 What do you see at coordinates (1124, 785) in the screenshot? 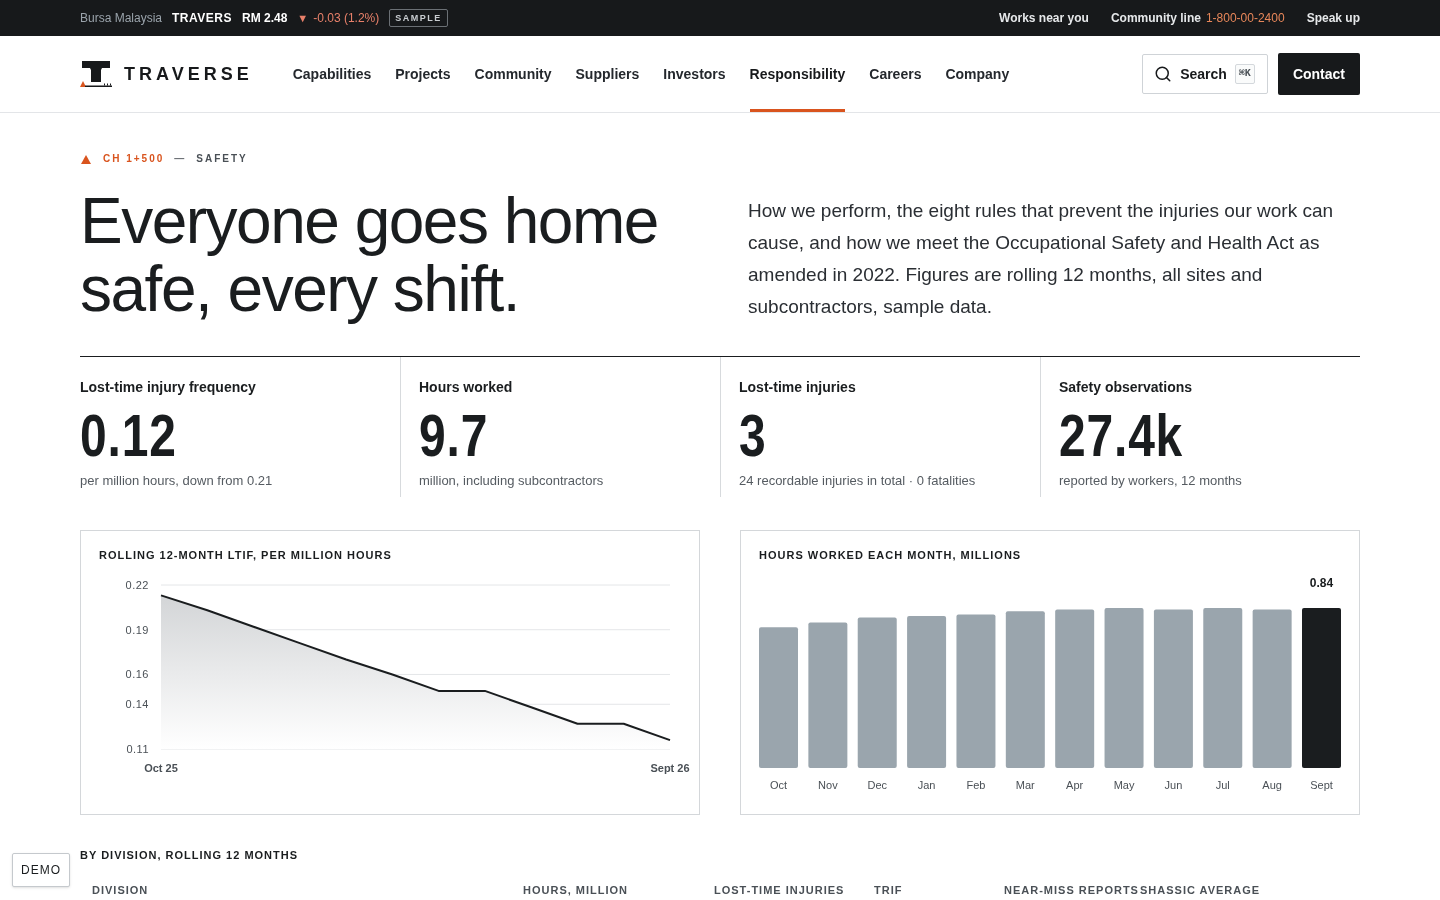
I see `x-axis-label: May` at bounding box center [1124, 785].